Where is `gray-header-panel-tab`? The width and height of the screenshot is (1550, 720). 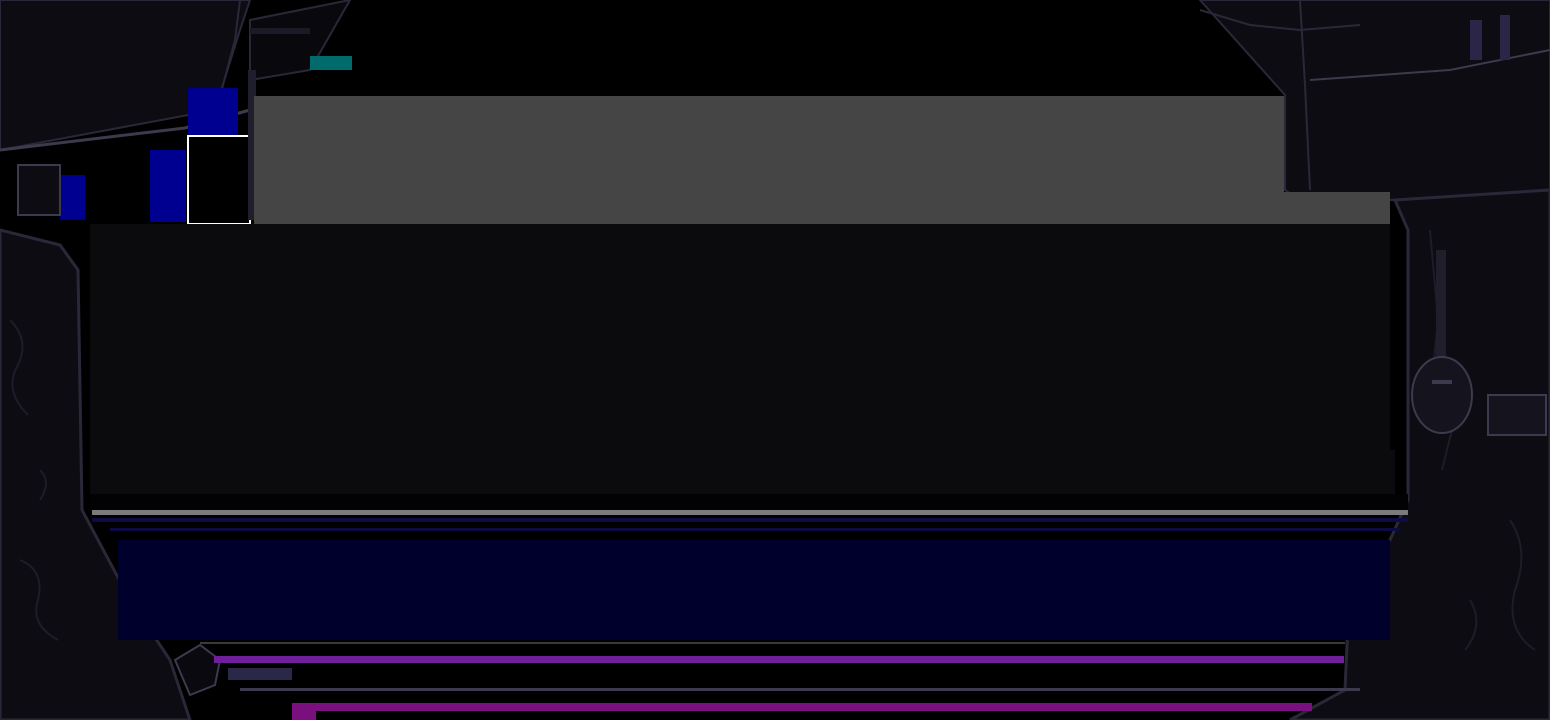
gray-header-panel-tab is located at coordinates (1337, 208).